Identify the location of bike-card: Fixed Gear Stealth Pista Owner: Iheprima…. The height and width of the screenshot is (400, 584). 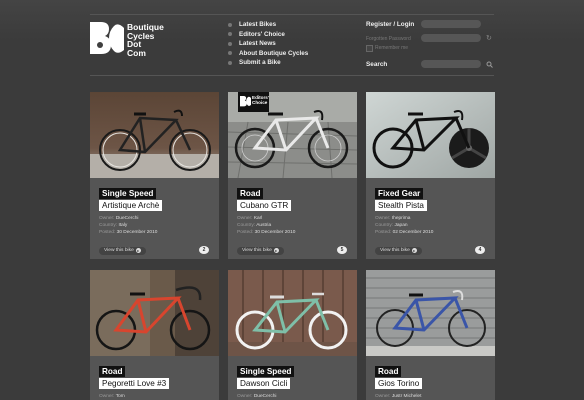
(430, 175).